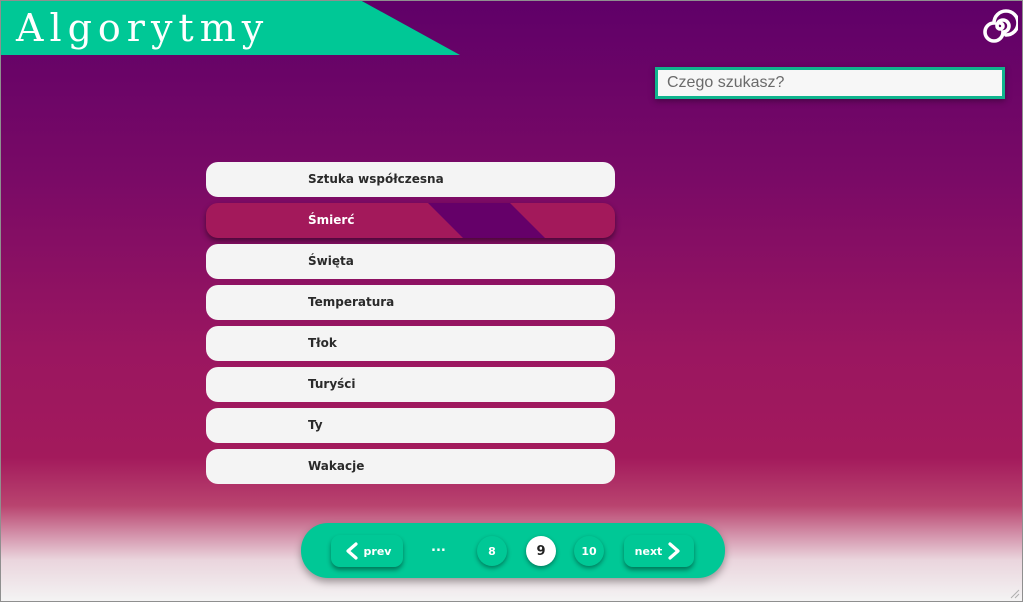 The width and height of the screenshot is (1023, 602). What do you see at coordinates (1000, 26) in the screenshot?
I see `spiral-icon` at bounding box center [1000, 26].